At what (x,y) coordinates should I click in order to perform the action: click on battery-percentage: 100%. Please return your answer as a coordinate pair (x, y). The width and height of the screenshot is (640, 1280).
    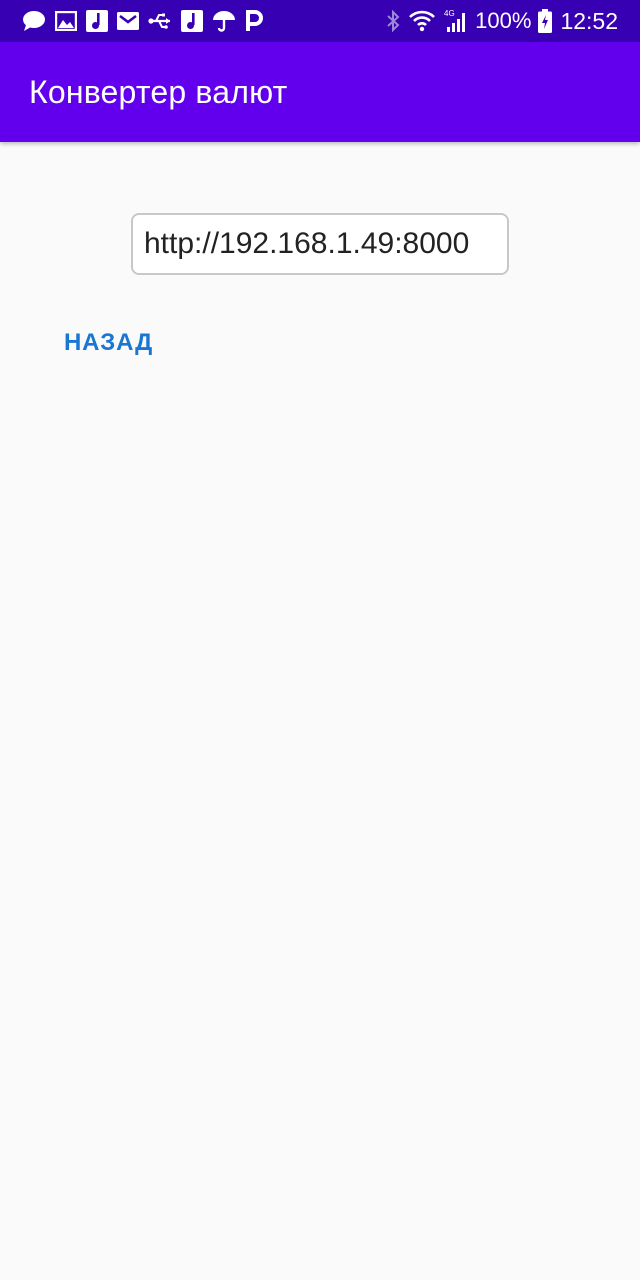
    Looking at the image, I should click on (503, 20).